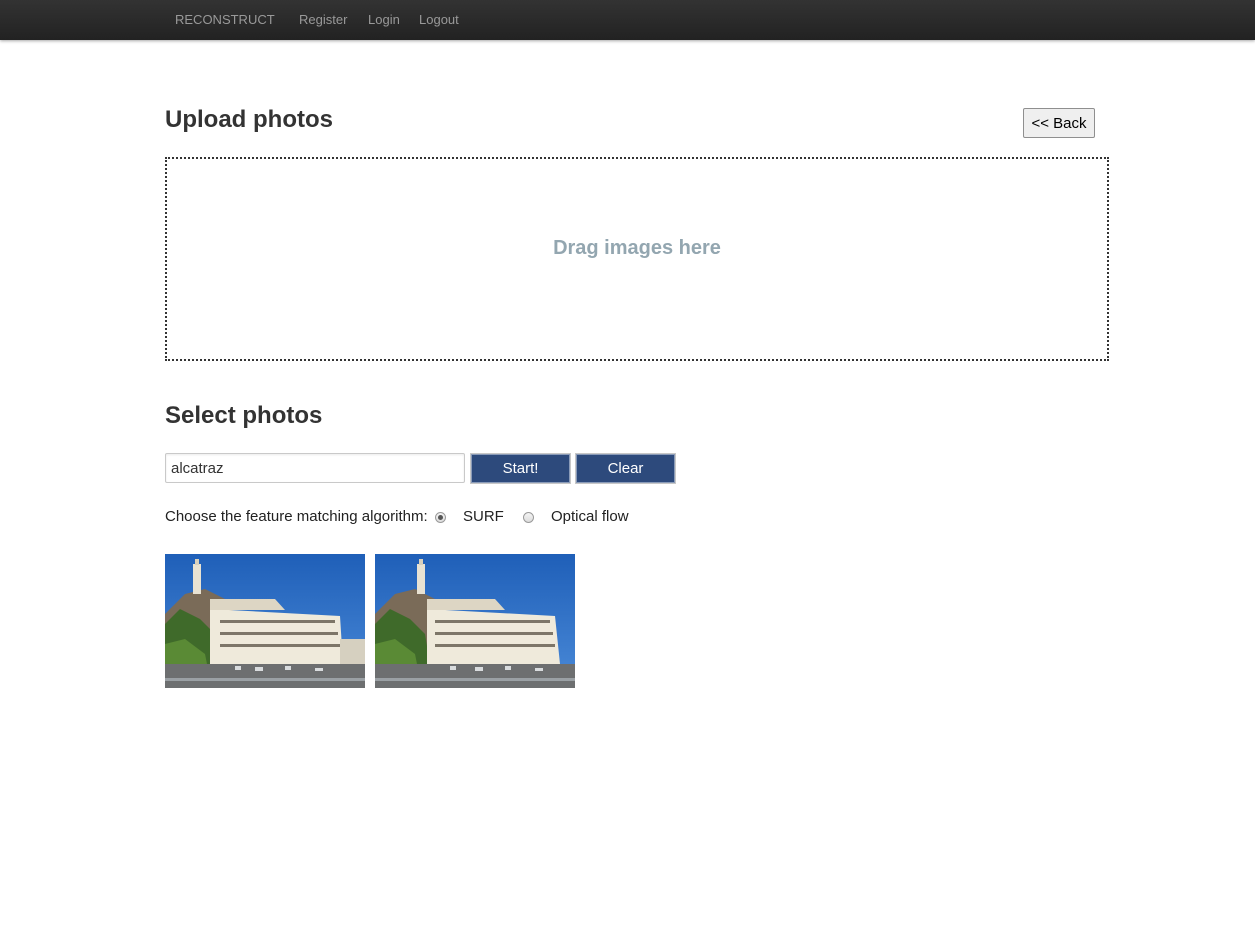 The height and width of the screenshot is (929, 1255). What do you see at coordinates (244, 415) in the screenshot?
I see `select-photos-heading: Select photos` at bounding box center [244, 415].